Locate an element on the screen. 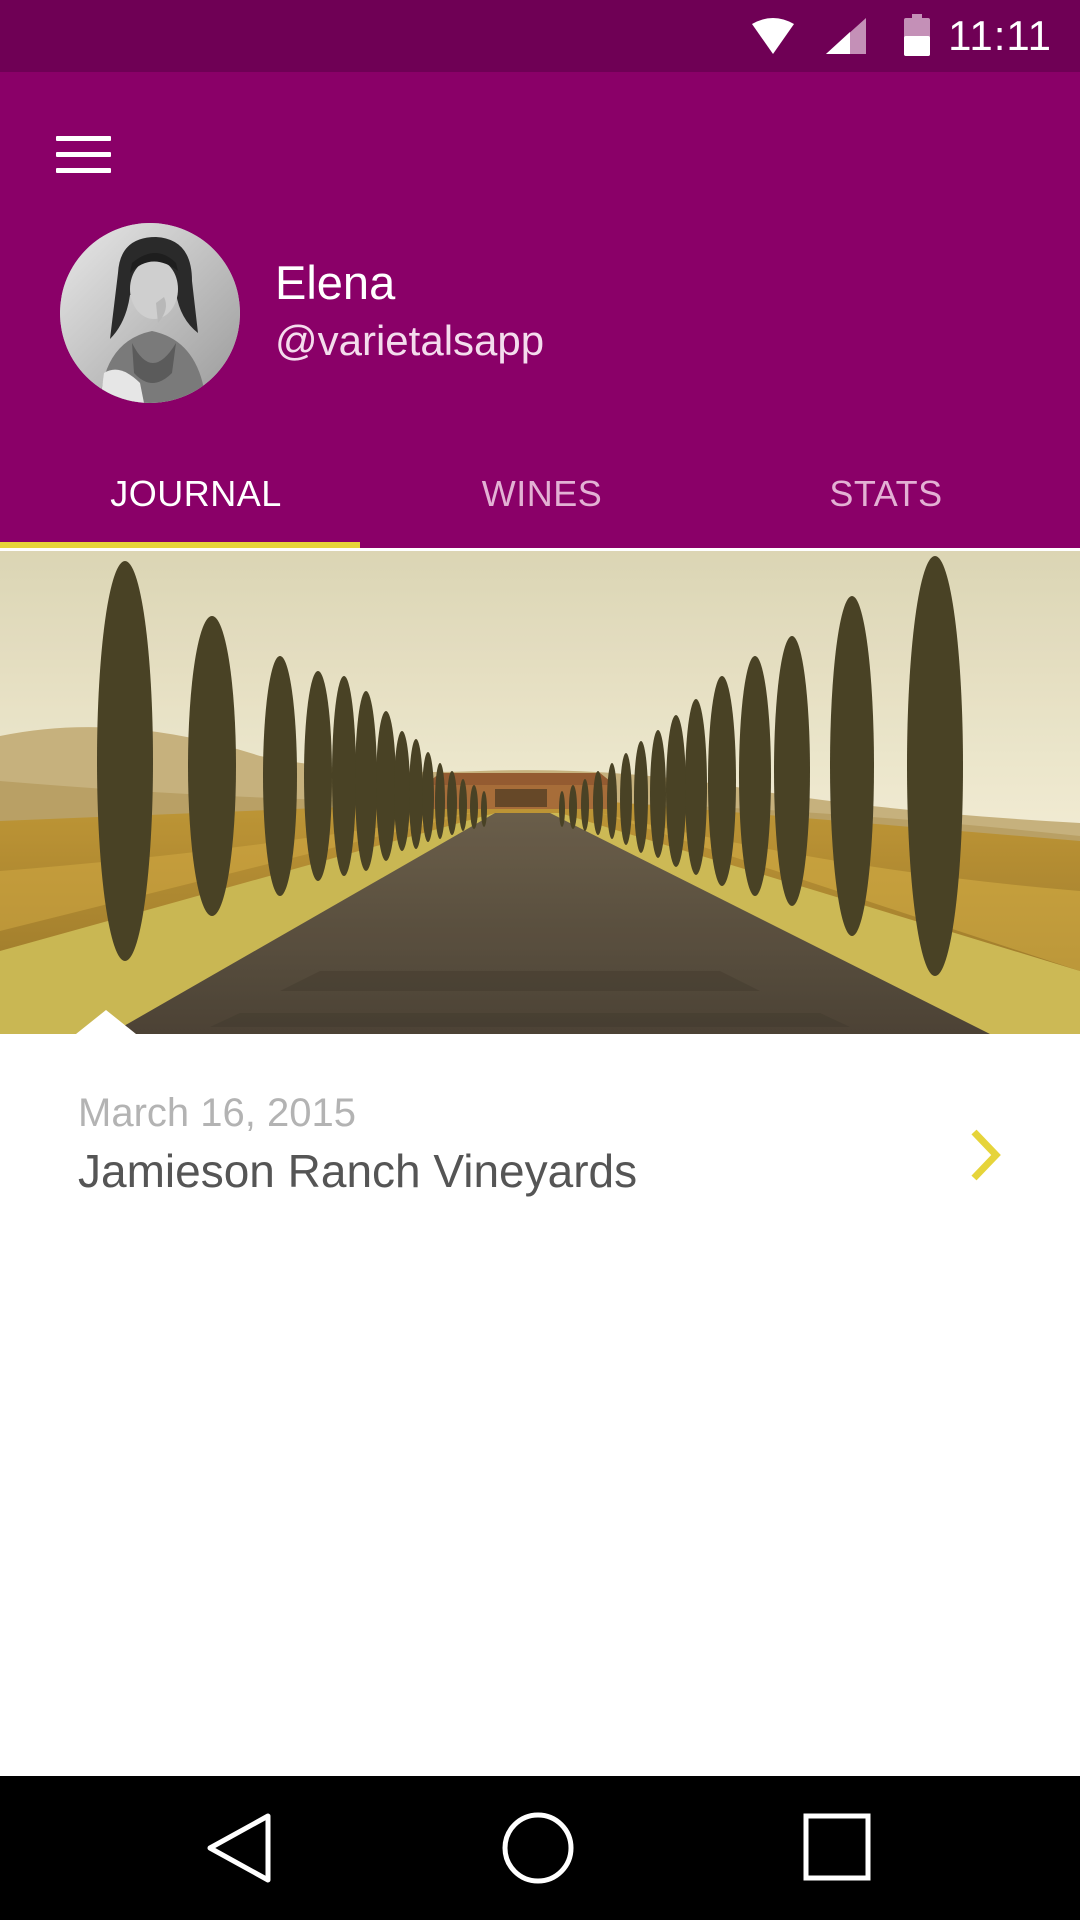 This screenshot has width=1080, height=1920. status-bar: 11:11 is located at coordinates (540, 36).